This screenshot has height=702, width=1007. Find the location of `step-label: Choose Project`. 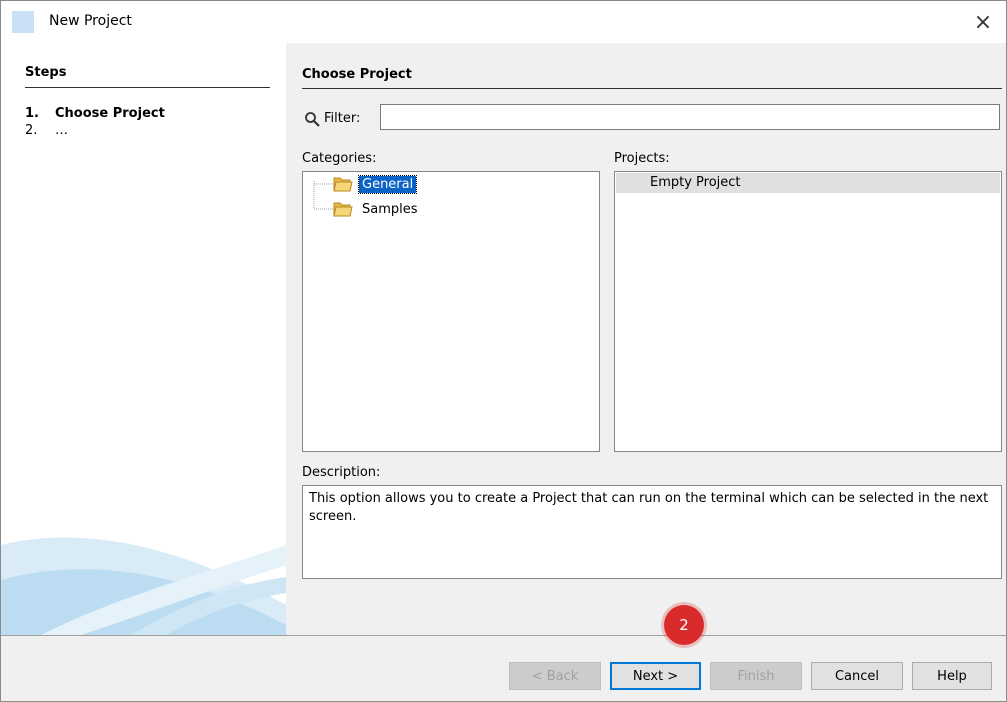

step-label: Choose Project is located at coordinates (110, 113).